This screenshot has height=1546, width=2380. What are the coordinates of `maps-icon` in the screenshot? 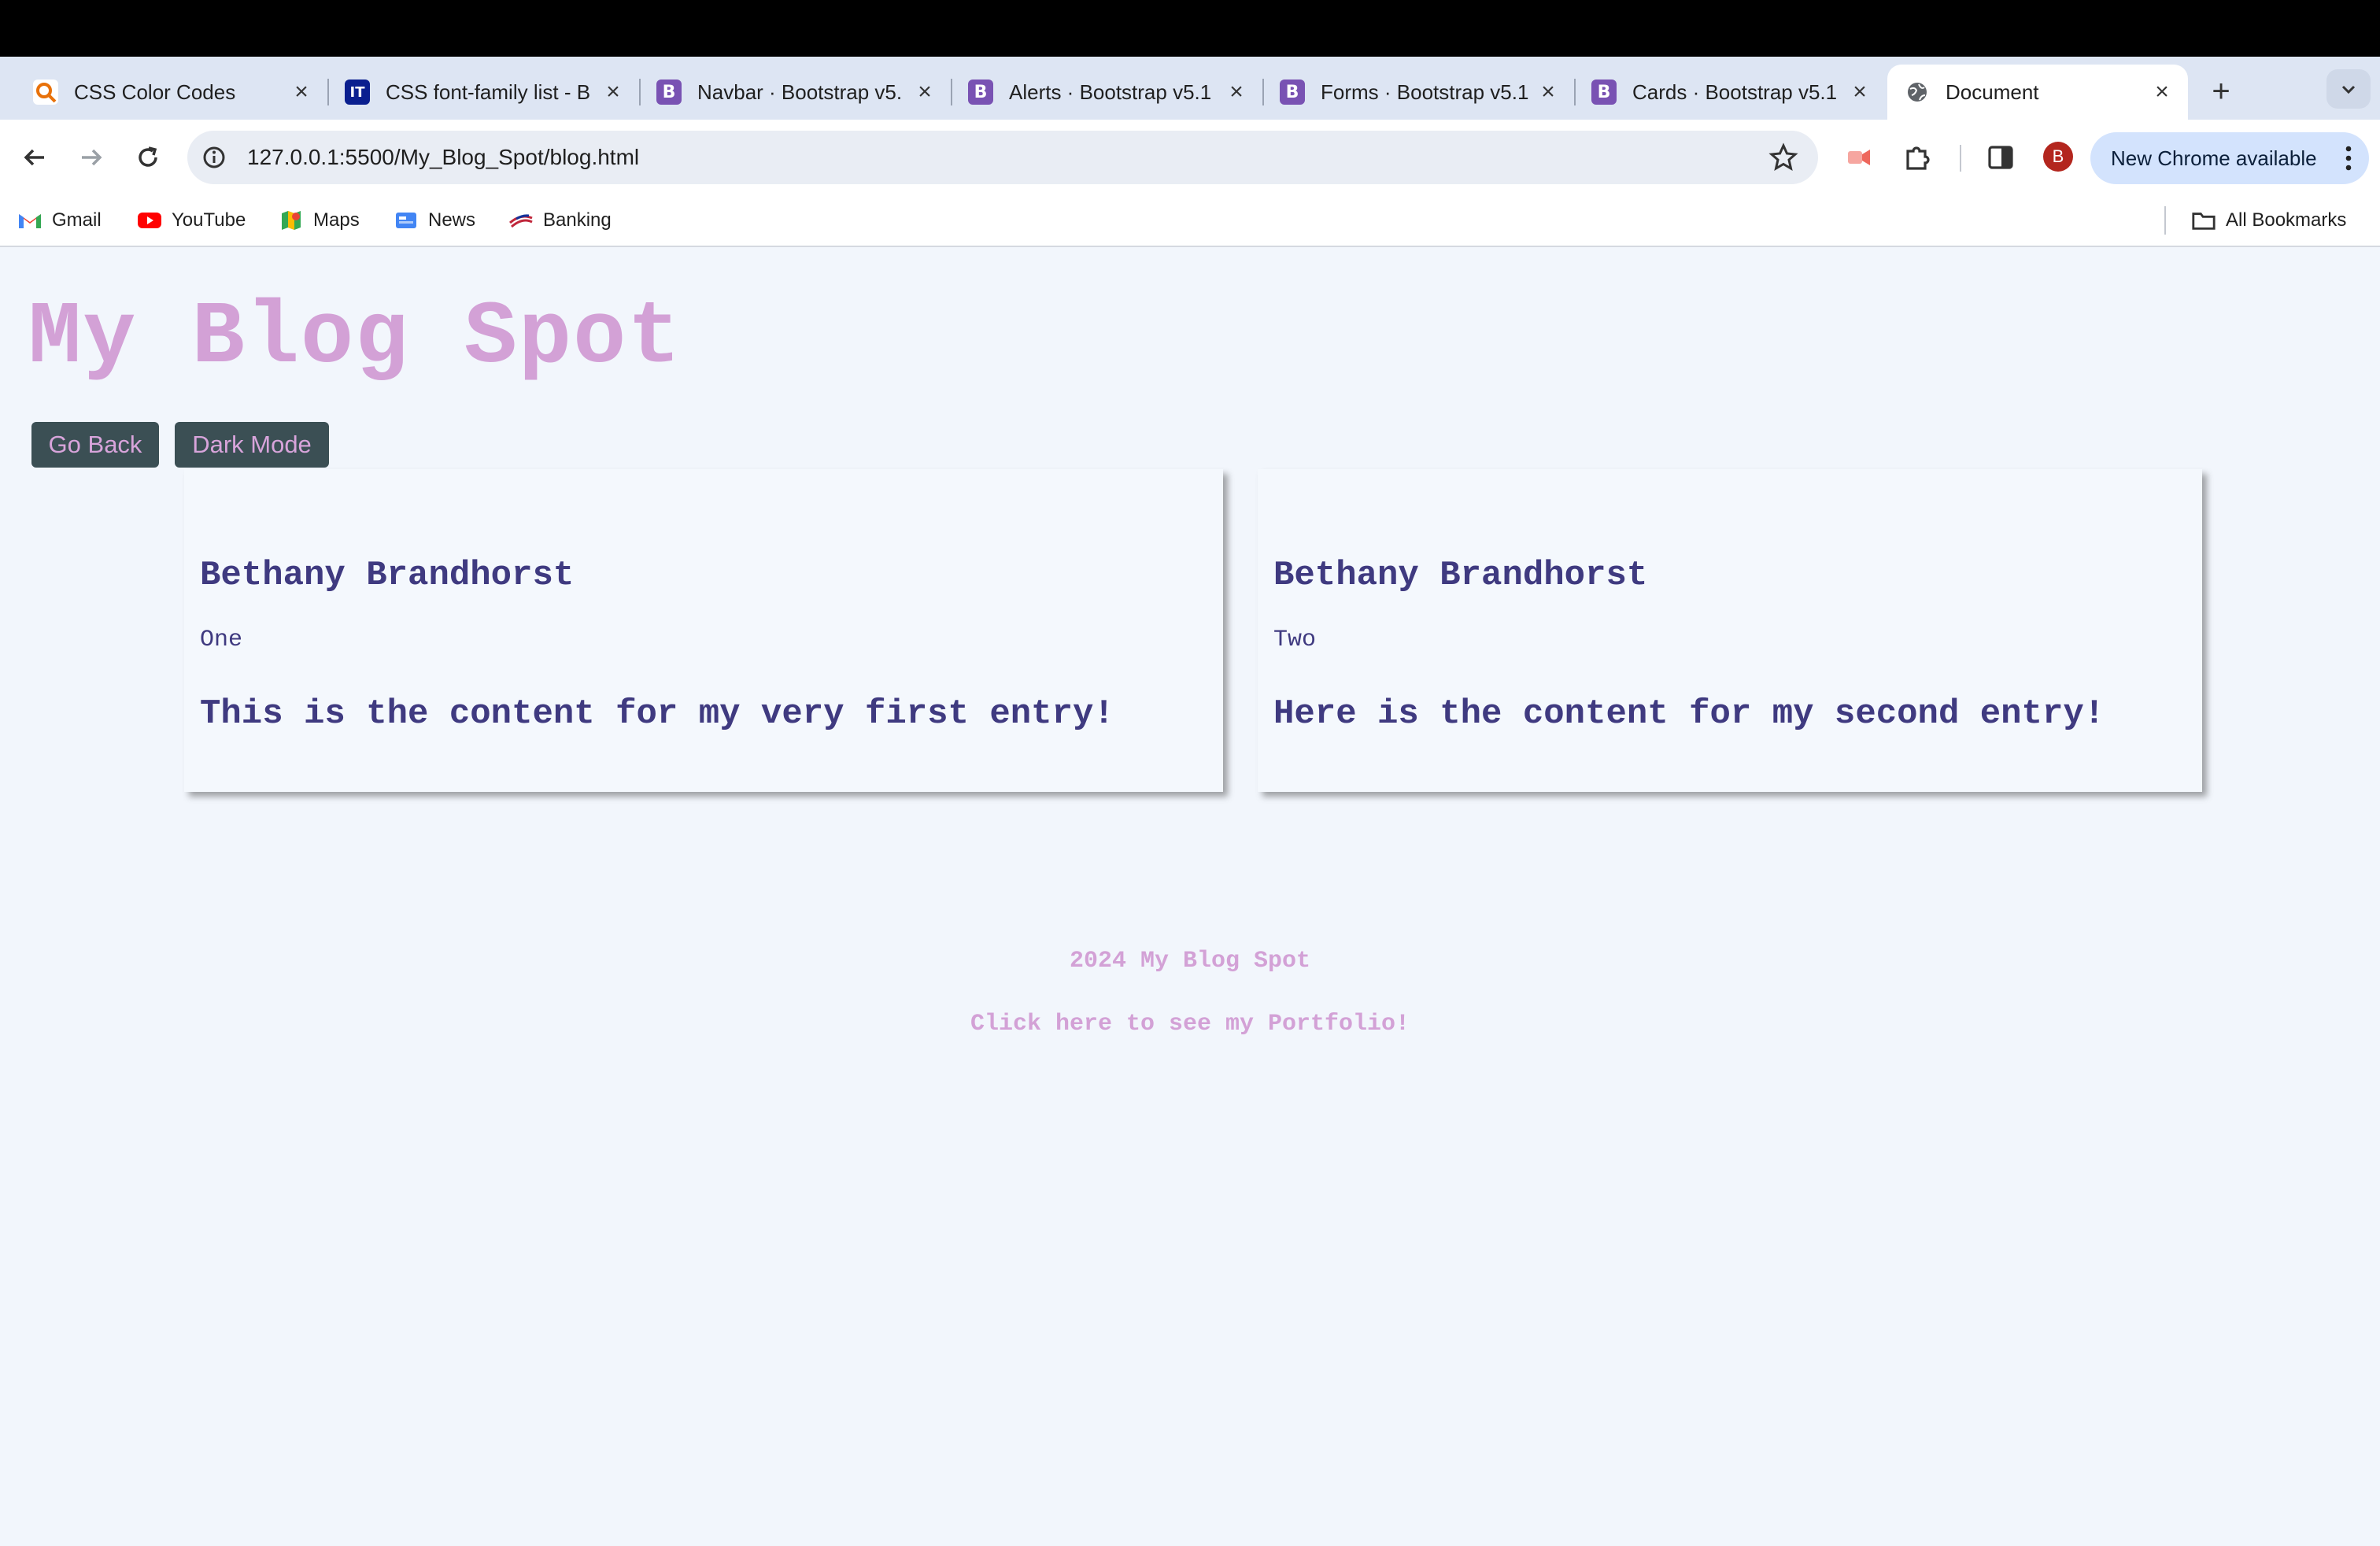 It's located at (291, 220).